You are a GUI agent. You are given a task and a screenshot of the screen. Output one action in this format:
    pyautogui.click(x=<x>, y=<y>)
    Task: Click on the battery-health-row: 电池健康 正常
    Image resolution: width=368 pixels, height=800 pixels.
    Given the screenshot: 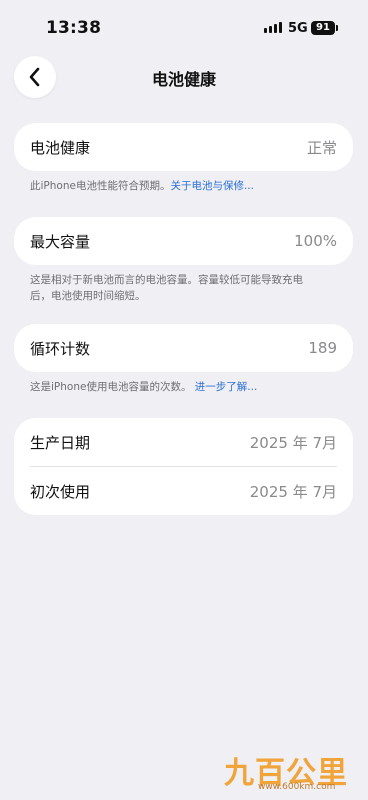 What is the action you would take?
    pyautogui.click(x=183, y=147)
    